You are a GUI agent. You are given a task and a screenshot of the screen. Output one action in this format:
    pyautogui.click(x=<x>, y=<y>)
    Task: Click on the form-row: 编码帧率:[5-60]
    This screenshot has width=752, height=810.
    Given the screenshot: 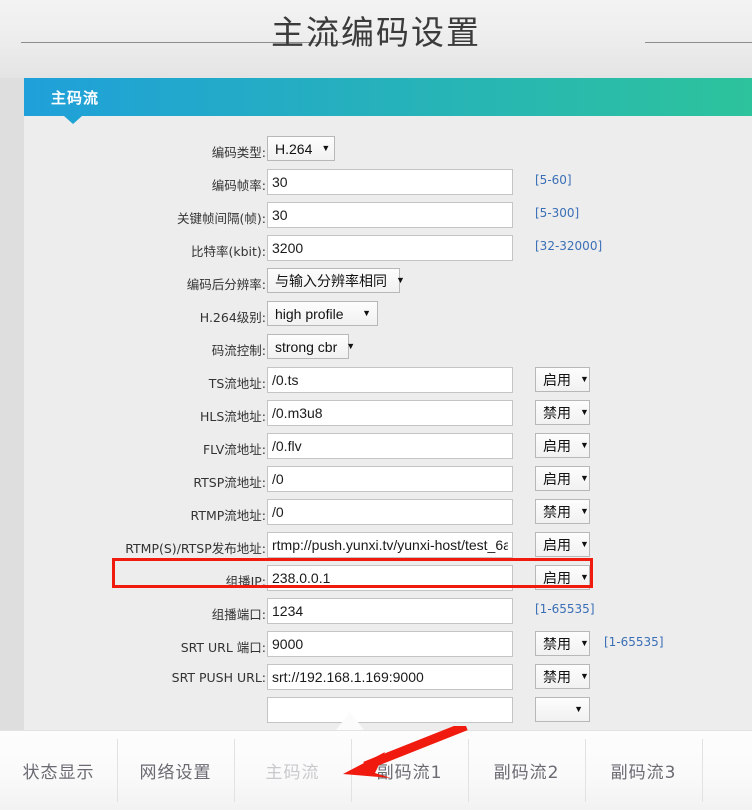 What is the action you would take?
    pyautogui.click(x=388, y=185)
    